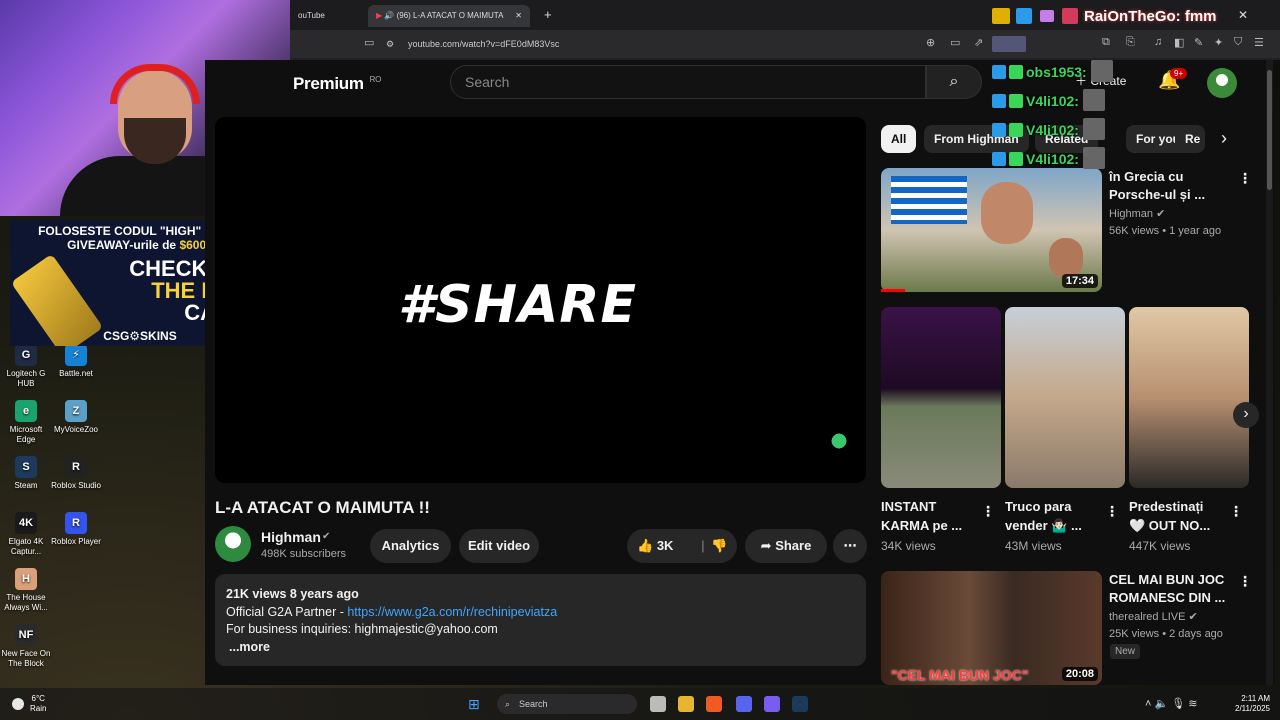 This screenshot has height=720, width=1280. I want to click on desktop-icon: NF New Face On The Block, so click(26, 646).